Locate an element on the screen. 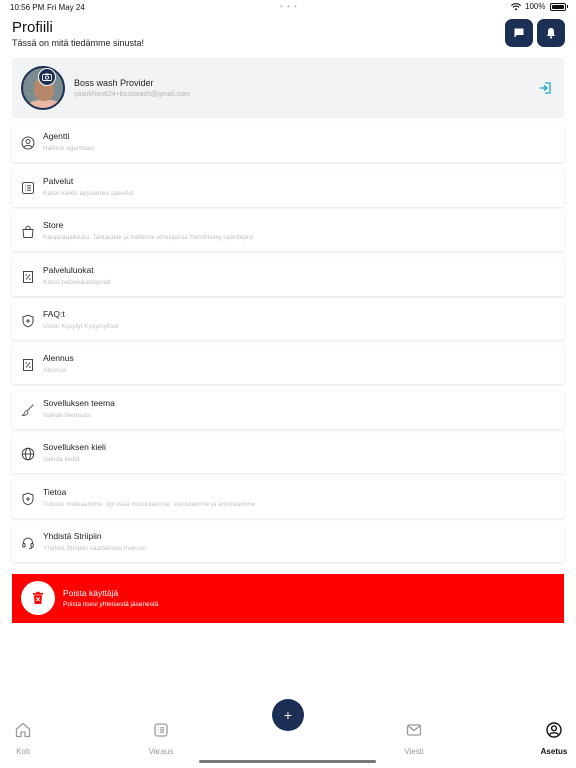  bell-icon is located at coordinates (551, 33).